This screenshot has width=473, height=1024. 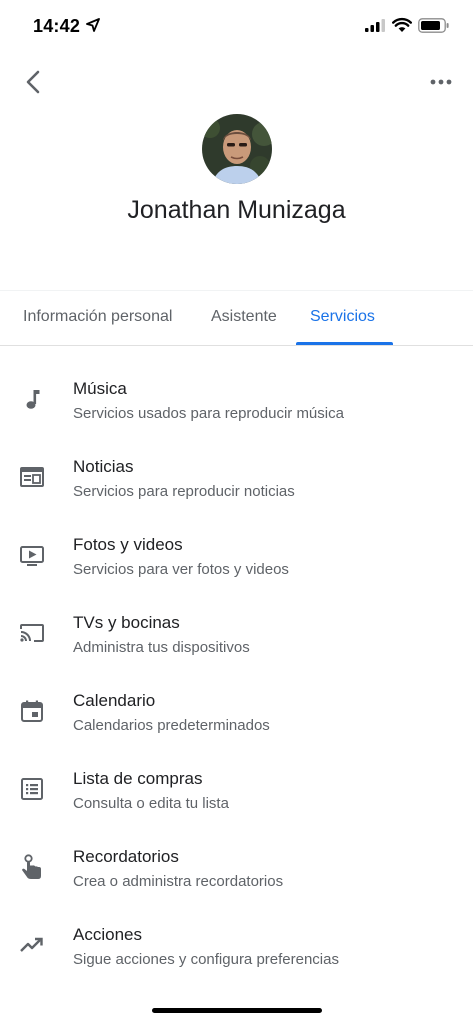 What do you see at coordinates (33, 399) in the screenshot?
I see `music-note-icon` at bounding box center [33, 399].